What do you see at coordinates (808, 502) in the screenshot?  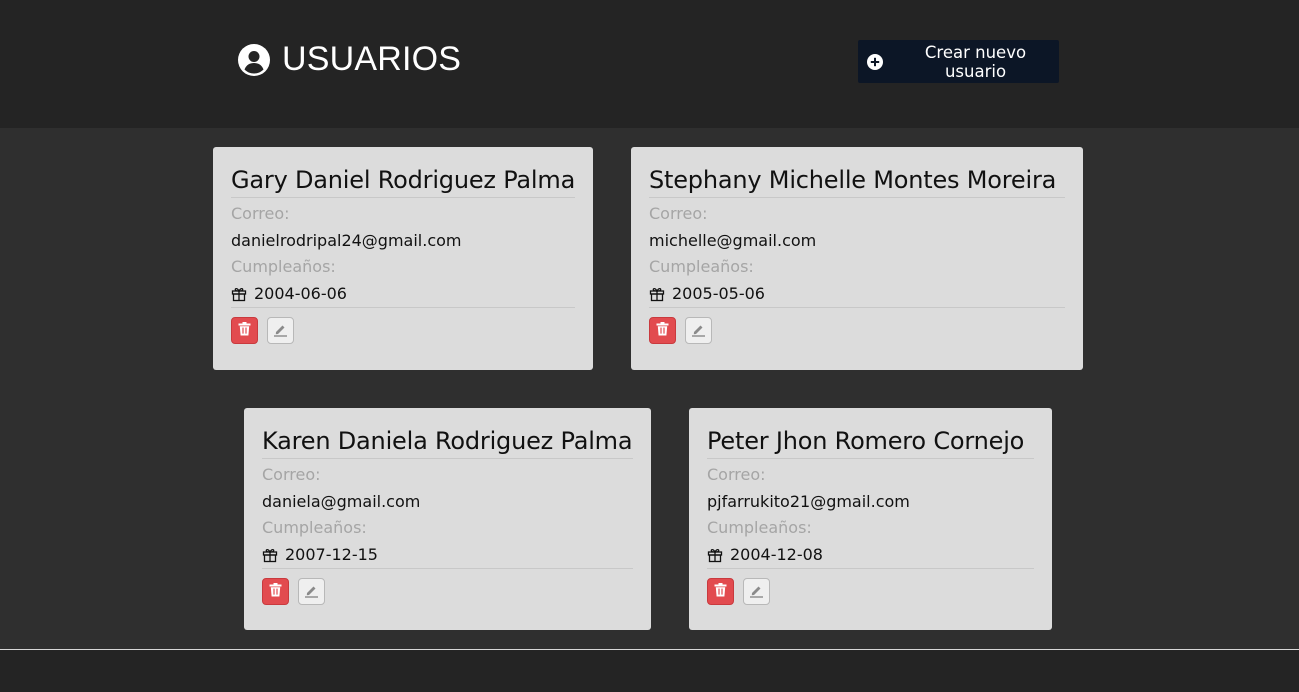 I see `user-email: pjfarrukito21@gmail.com` at bounding box center [808, 502].